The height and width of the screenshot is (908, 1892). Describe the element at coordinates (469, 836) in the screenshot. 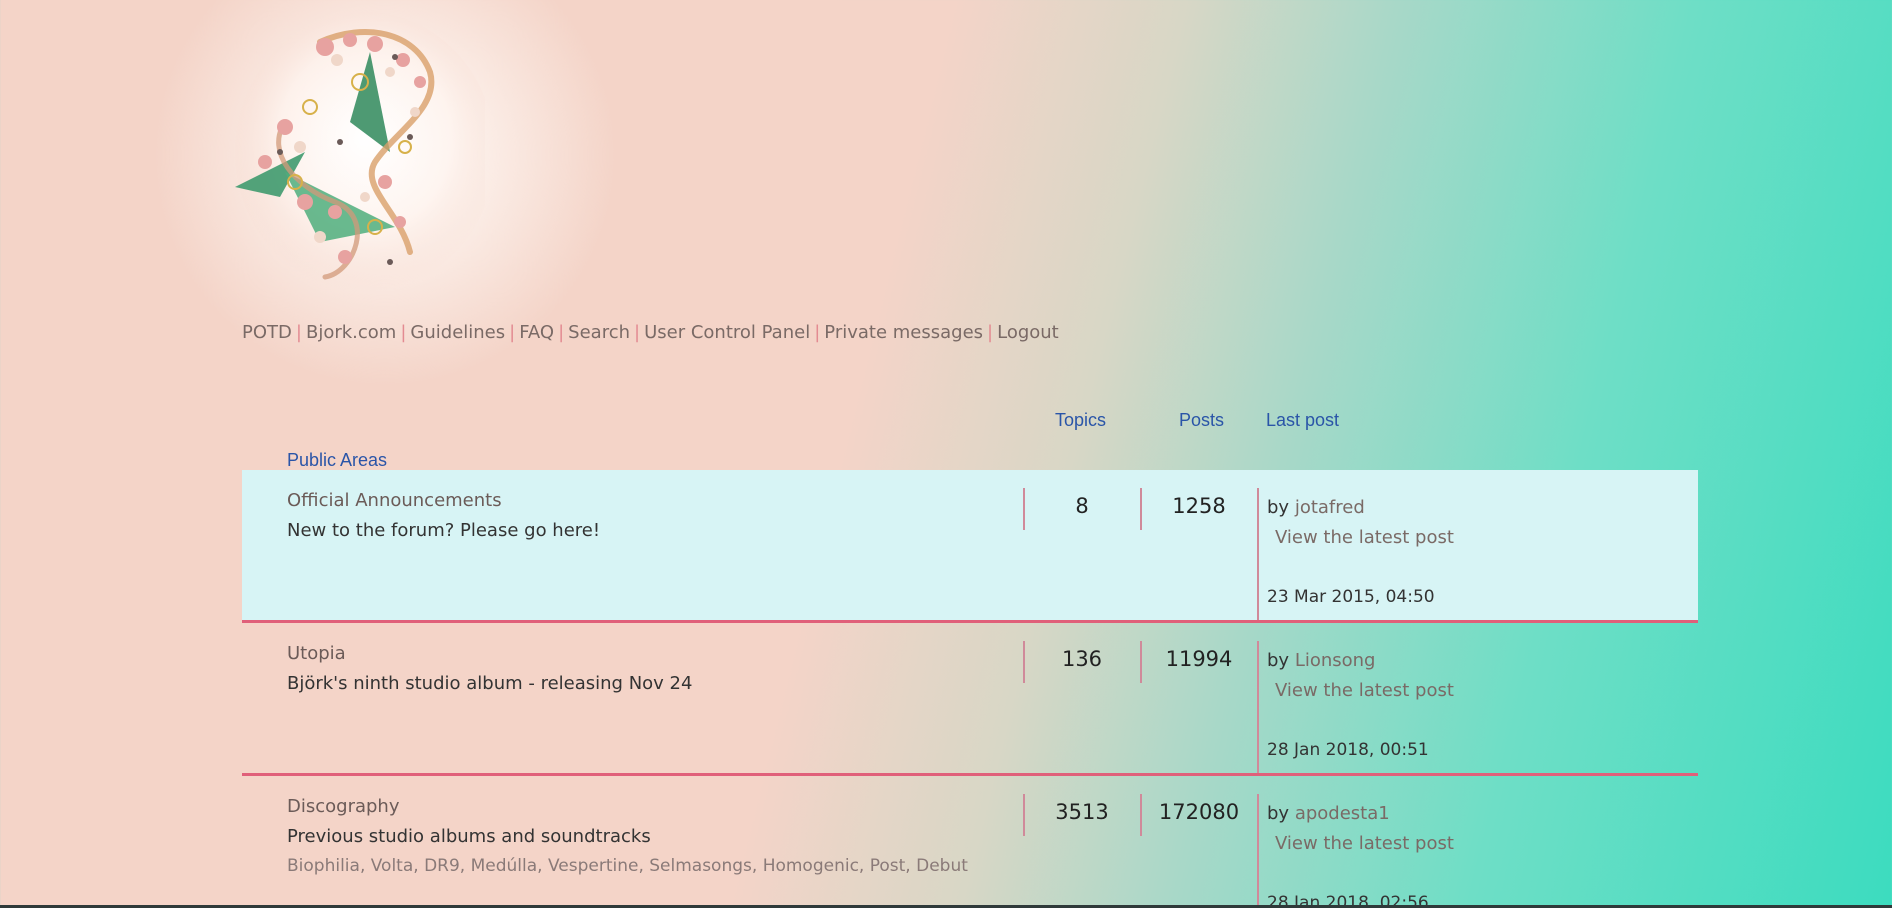

I see `forum-description: Previous studio albums and soundtracks` at that location.